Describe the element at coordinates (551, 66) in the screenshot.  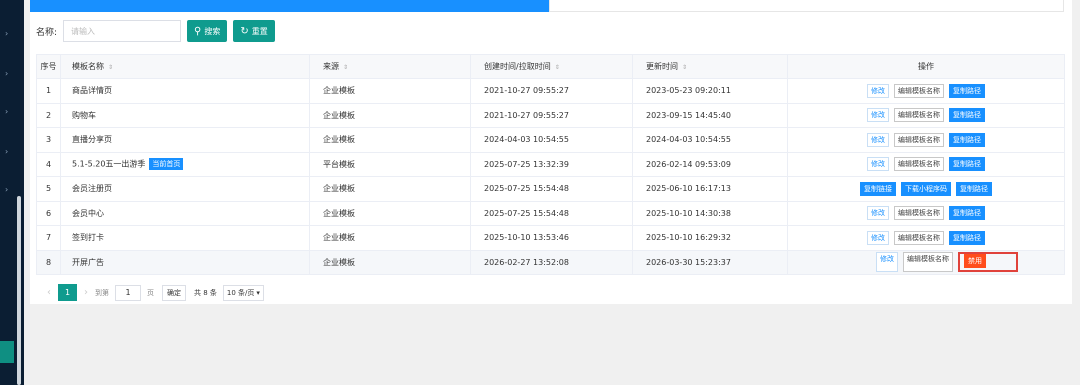
I see `header-created-time: 创建时间/拉取时间 ⇕` at that location.